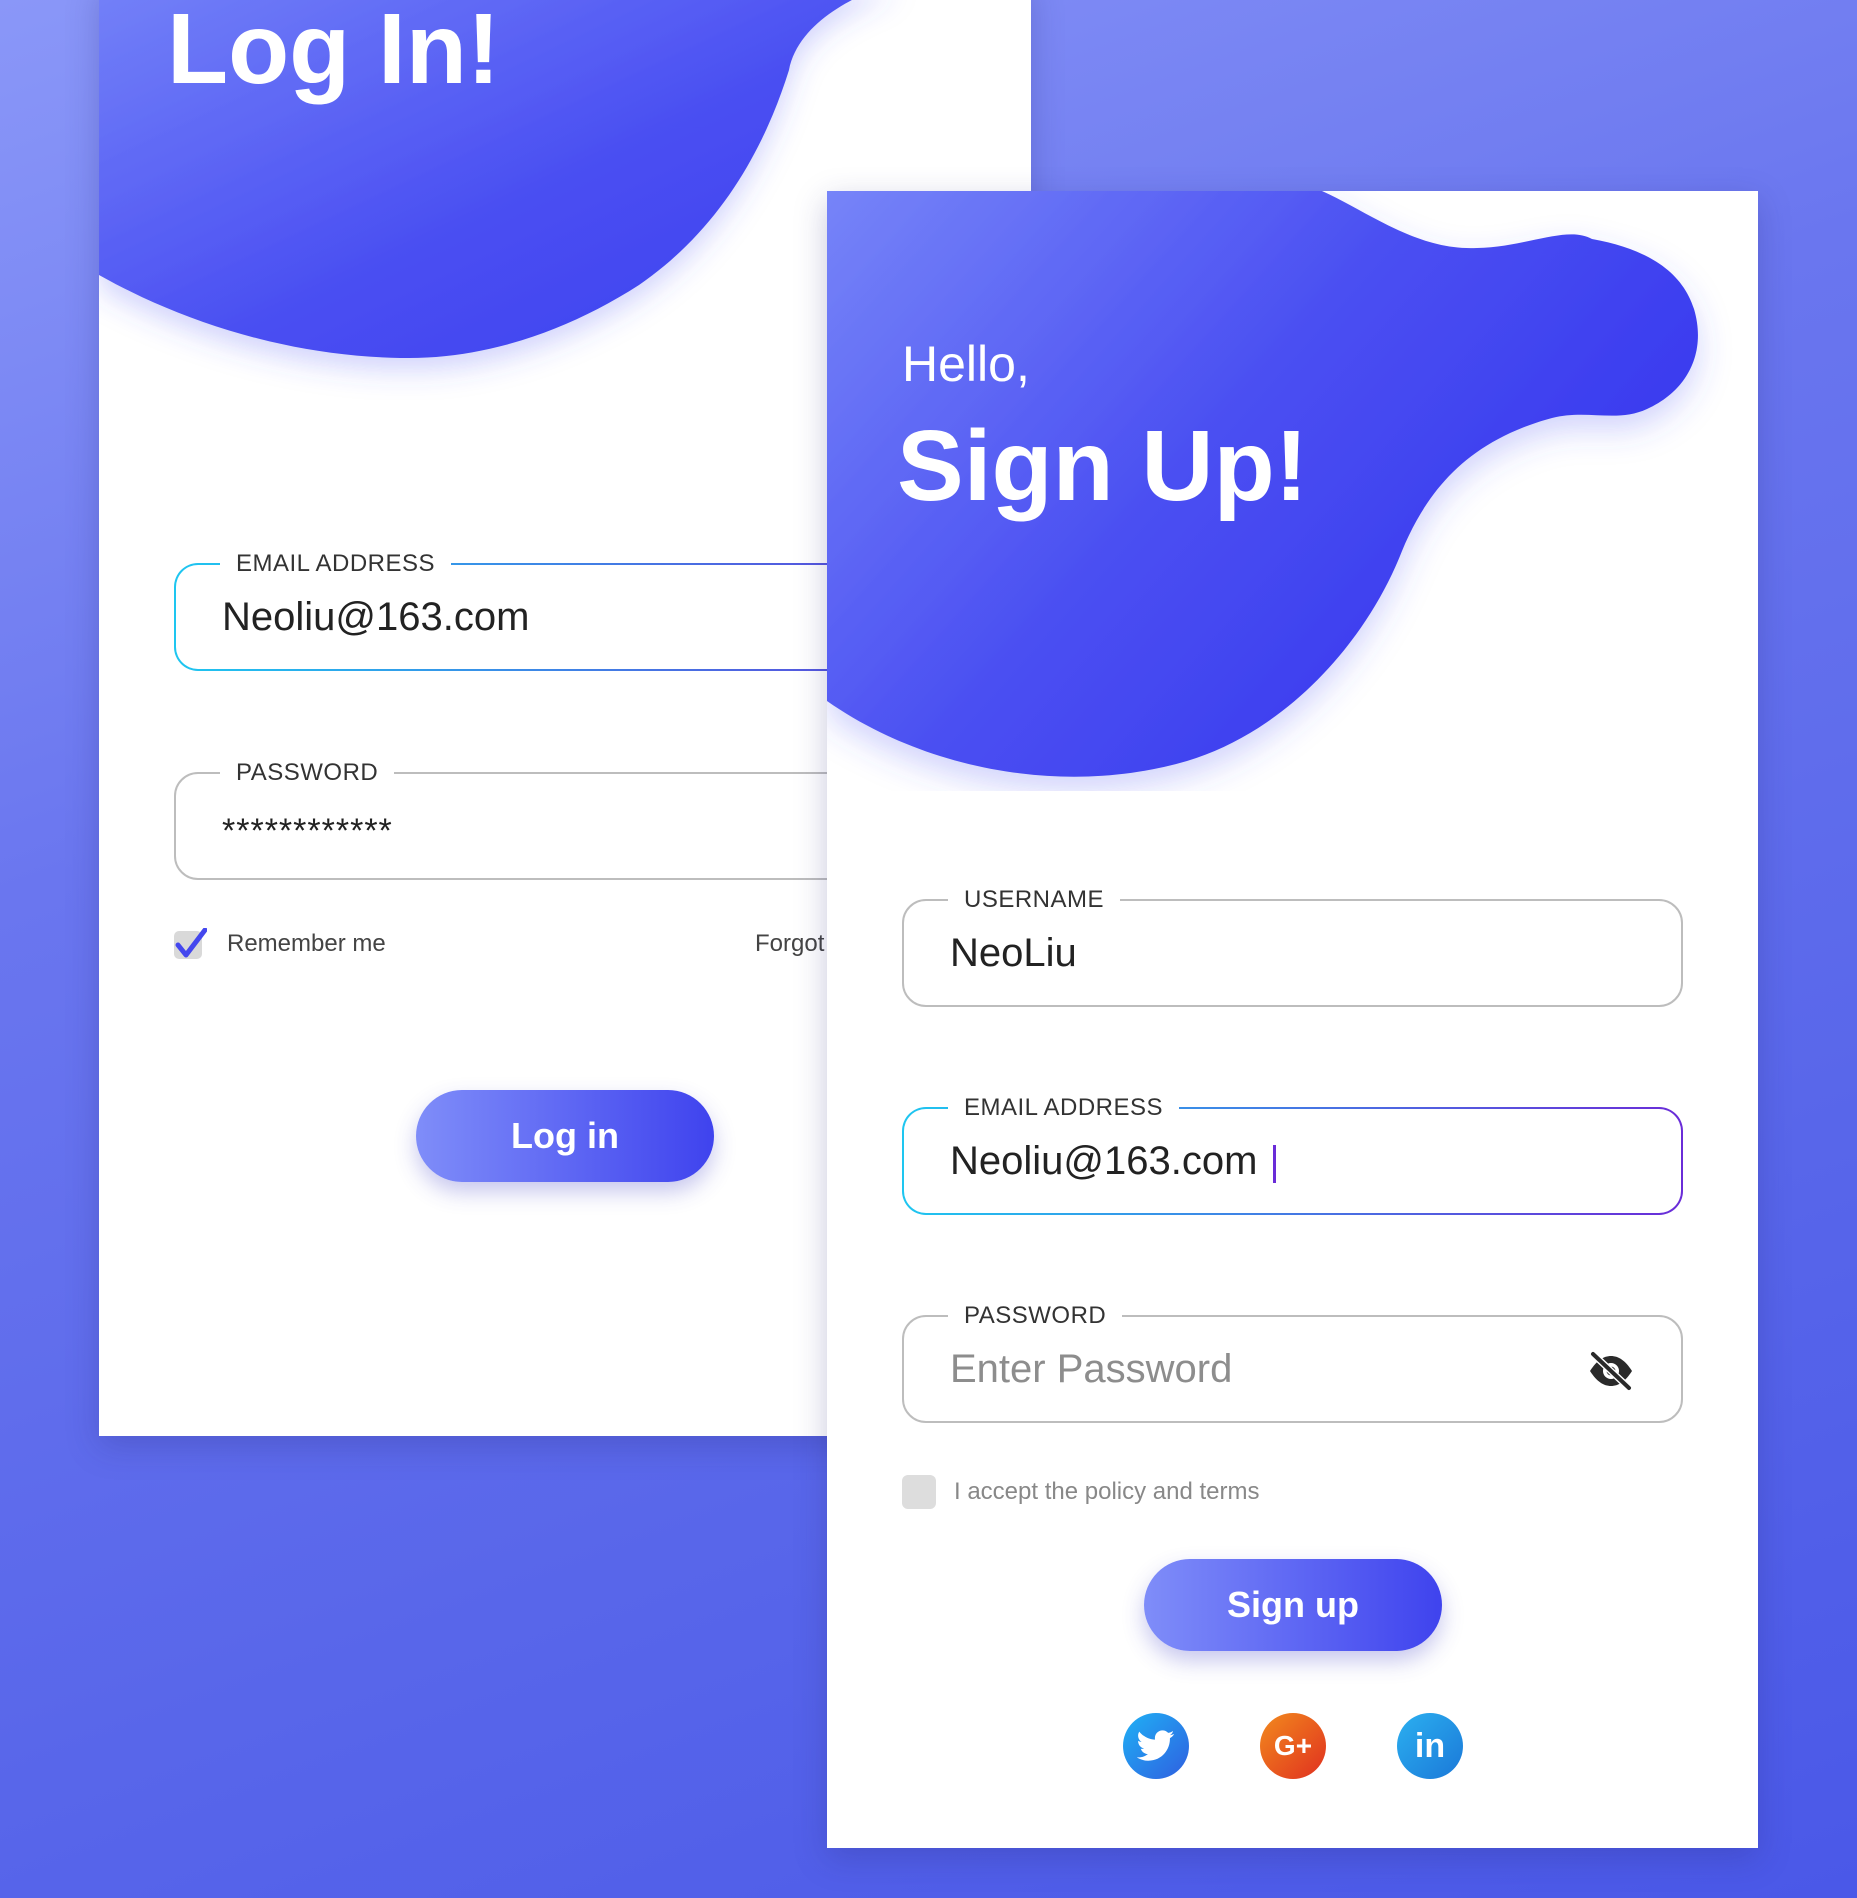  What do you see at coordinates (789, 944) in the screenshot?
I see `forgot-password-link: Forgot` at bounding box center [789, 944].